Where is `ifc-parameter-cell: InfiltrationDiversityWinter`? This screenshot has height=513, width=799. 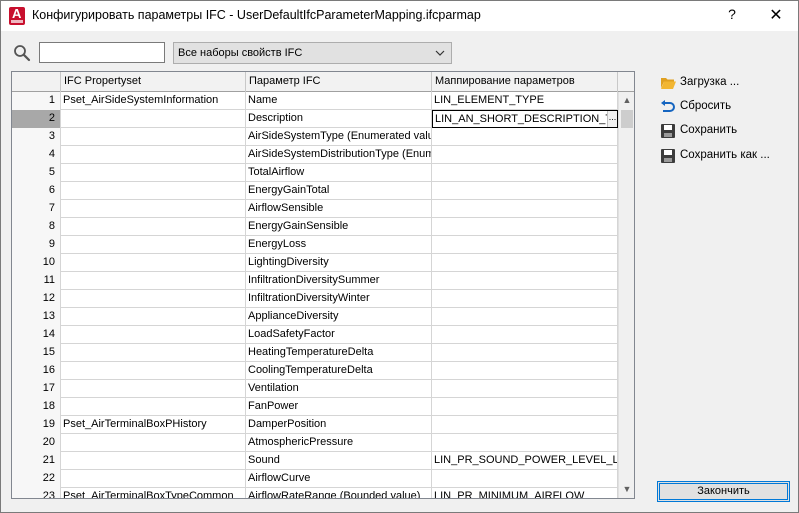
ifc-parameter-cell: InfiltrationDiversityWinter is located at coordinates (339, 299).